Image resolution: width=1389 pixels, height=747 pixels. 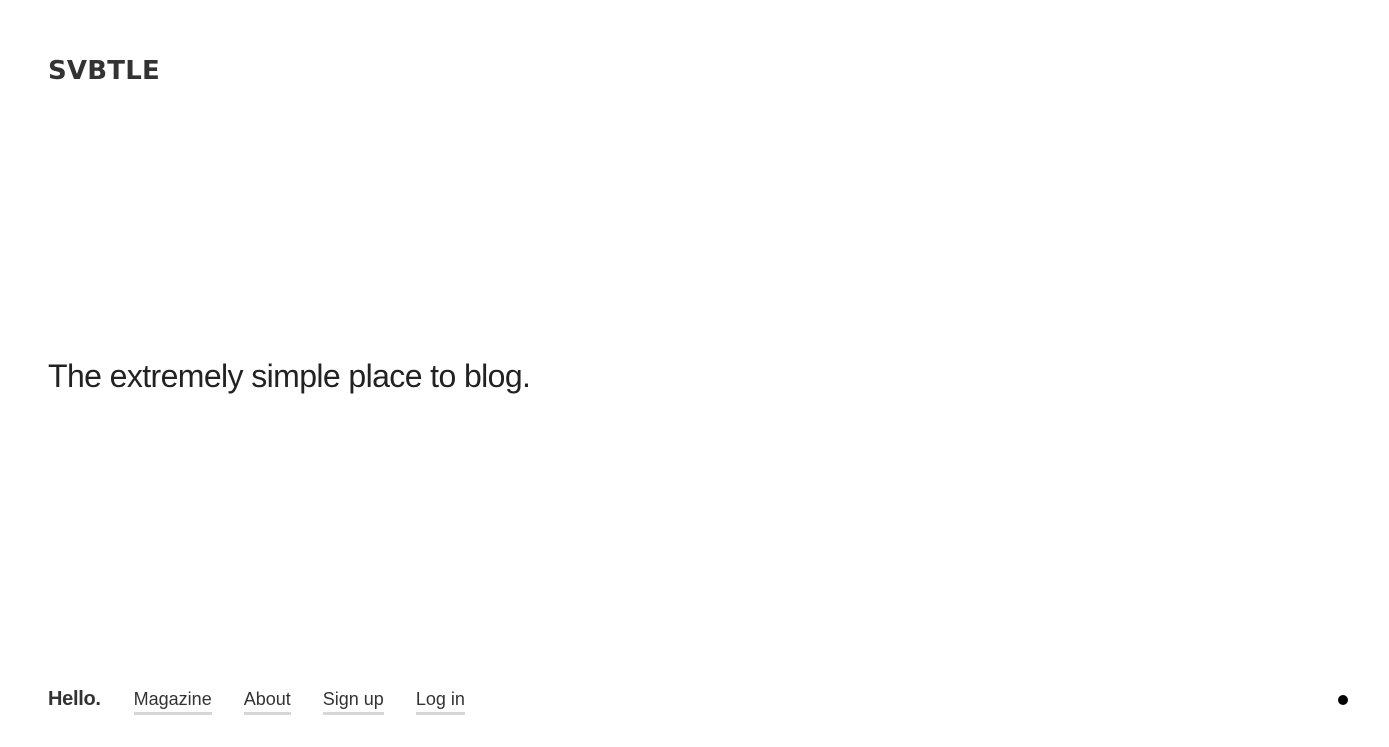 What do you see at coordinates (104, 71) in the screenshot?
I see `logo: SVBTLE` at bounding box center [104, 71].